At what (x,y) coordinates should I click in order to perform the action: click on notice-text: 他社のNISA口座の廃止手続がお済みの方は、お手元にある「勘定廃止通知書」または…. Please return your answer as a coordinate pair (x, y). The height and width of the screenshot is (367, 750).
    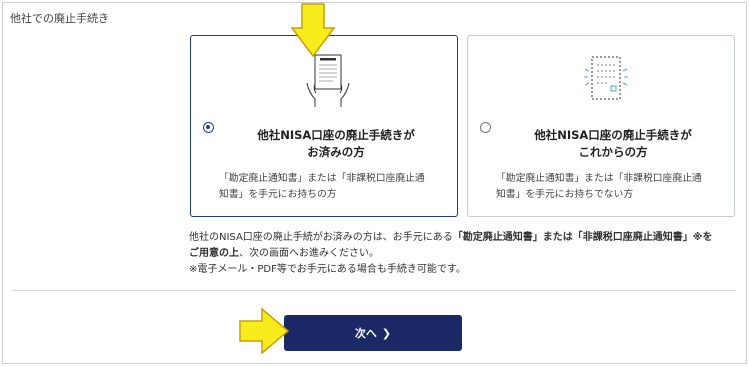
    Looking at the image, I should click on (451, 253).